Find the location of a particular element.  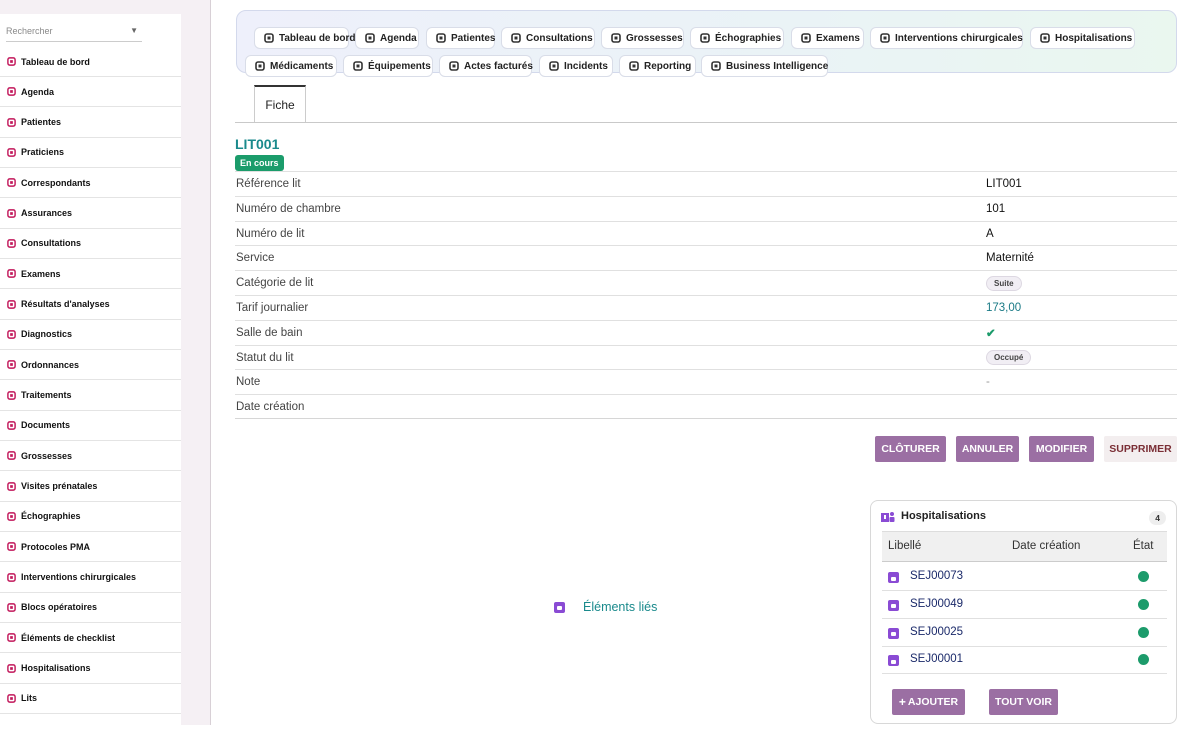

cancel-button: ANNULER is located at coordinates (987, 449).